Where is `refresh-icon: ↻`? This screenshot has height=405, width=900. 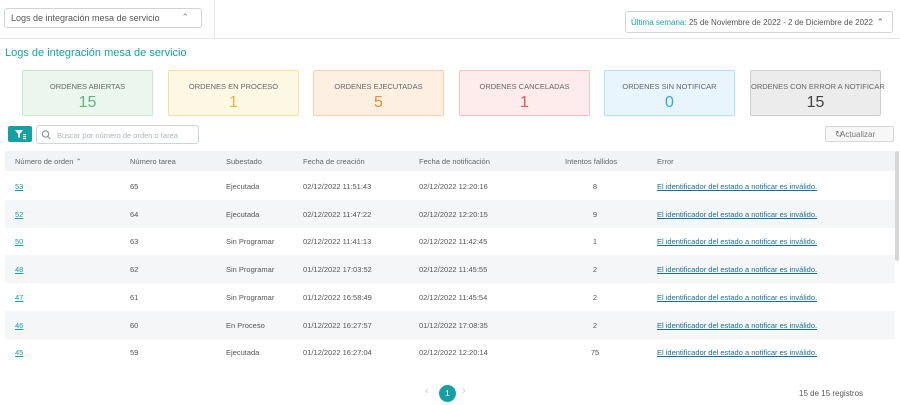
refresh-icon: ↻ is located at coordinates (839, 134).